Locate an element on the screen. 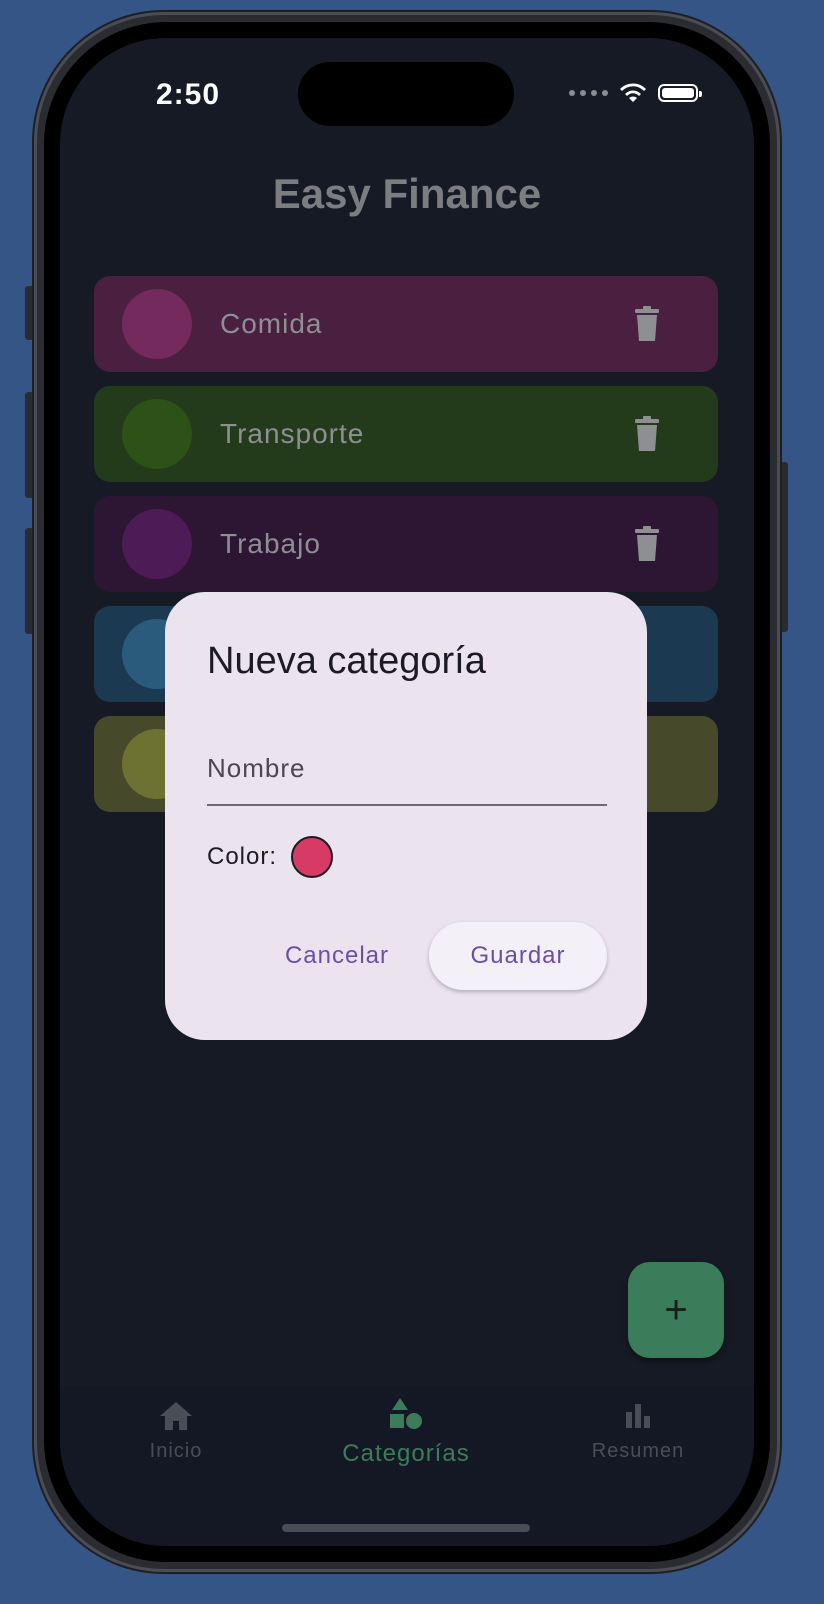 Image resolution: width=824 pixels, height=1604 pixels. bar-chart-icon is located at coordinates (638, 1416).